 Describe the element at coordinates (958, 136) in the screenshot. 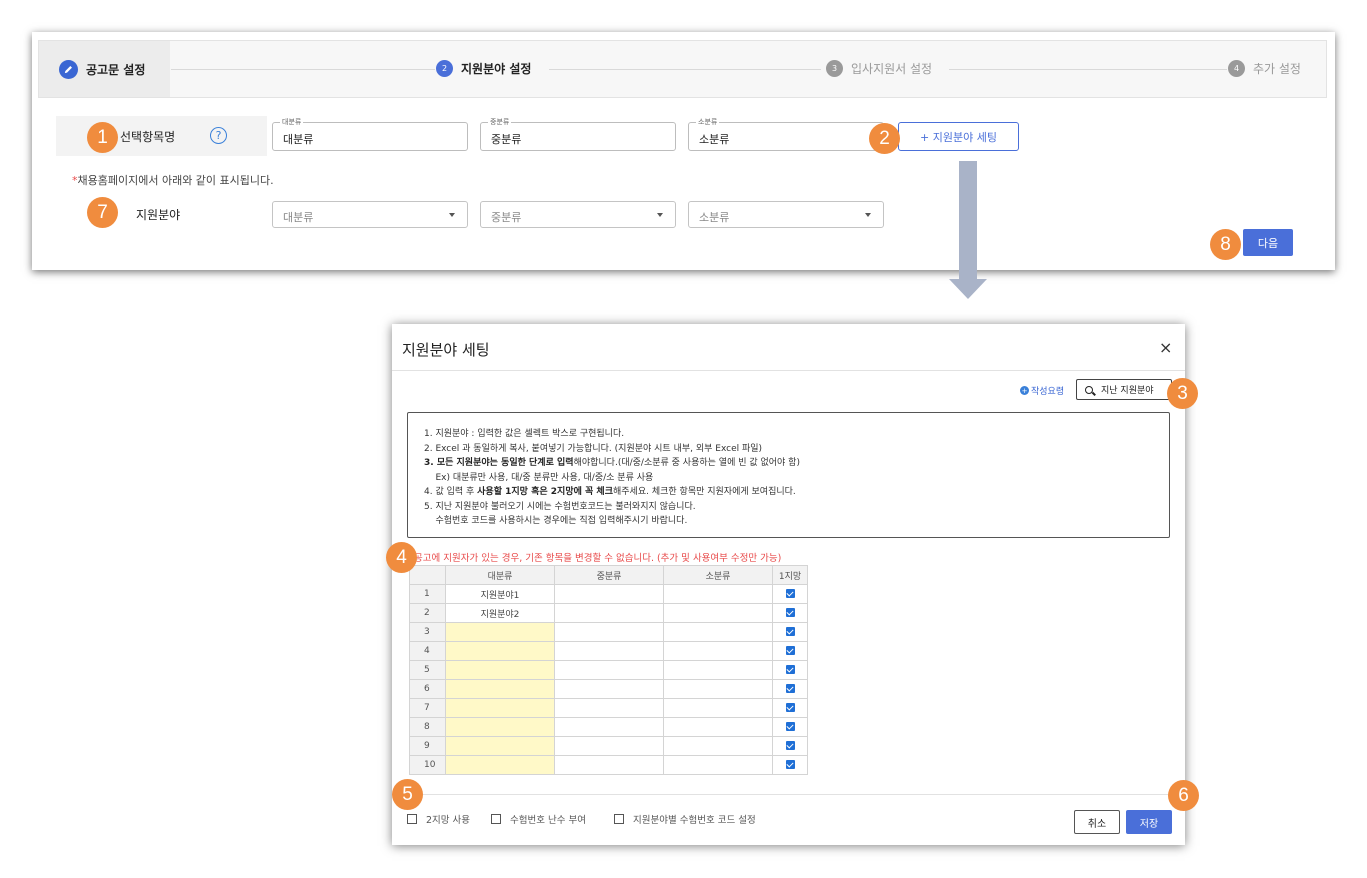

I see `field-setting-button: + 지원분야 세팅` at that location.